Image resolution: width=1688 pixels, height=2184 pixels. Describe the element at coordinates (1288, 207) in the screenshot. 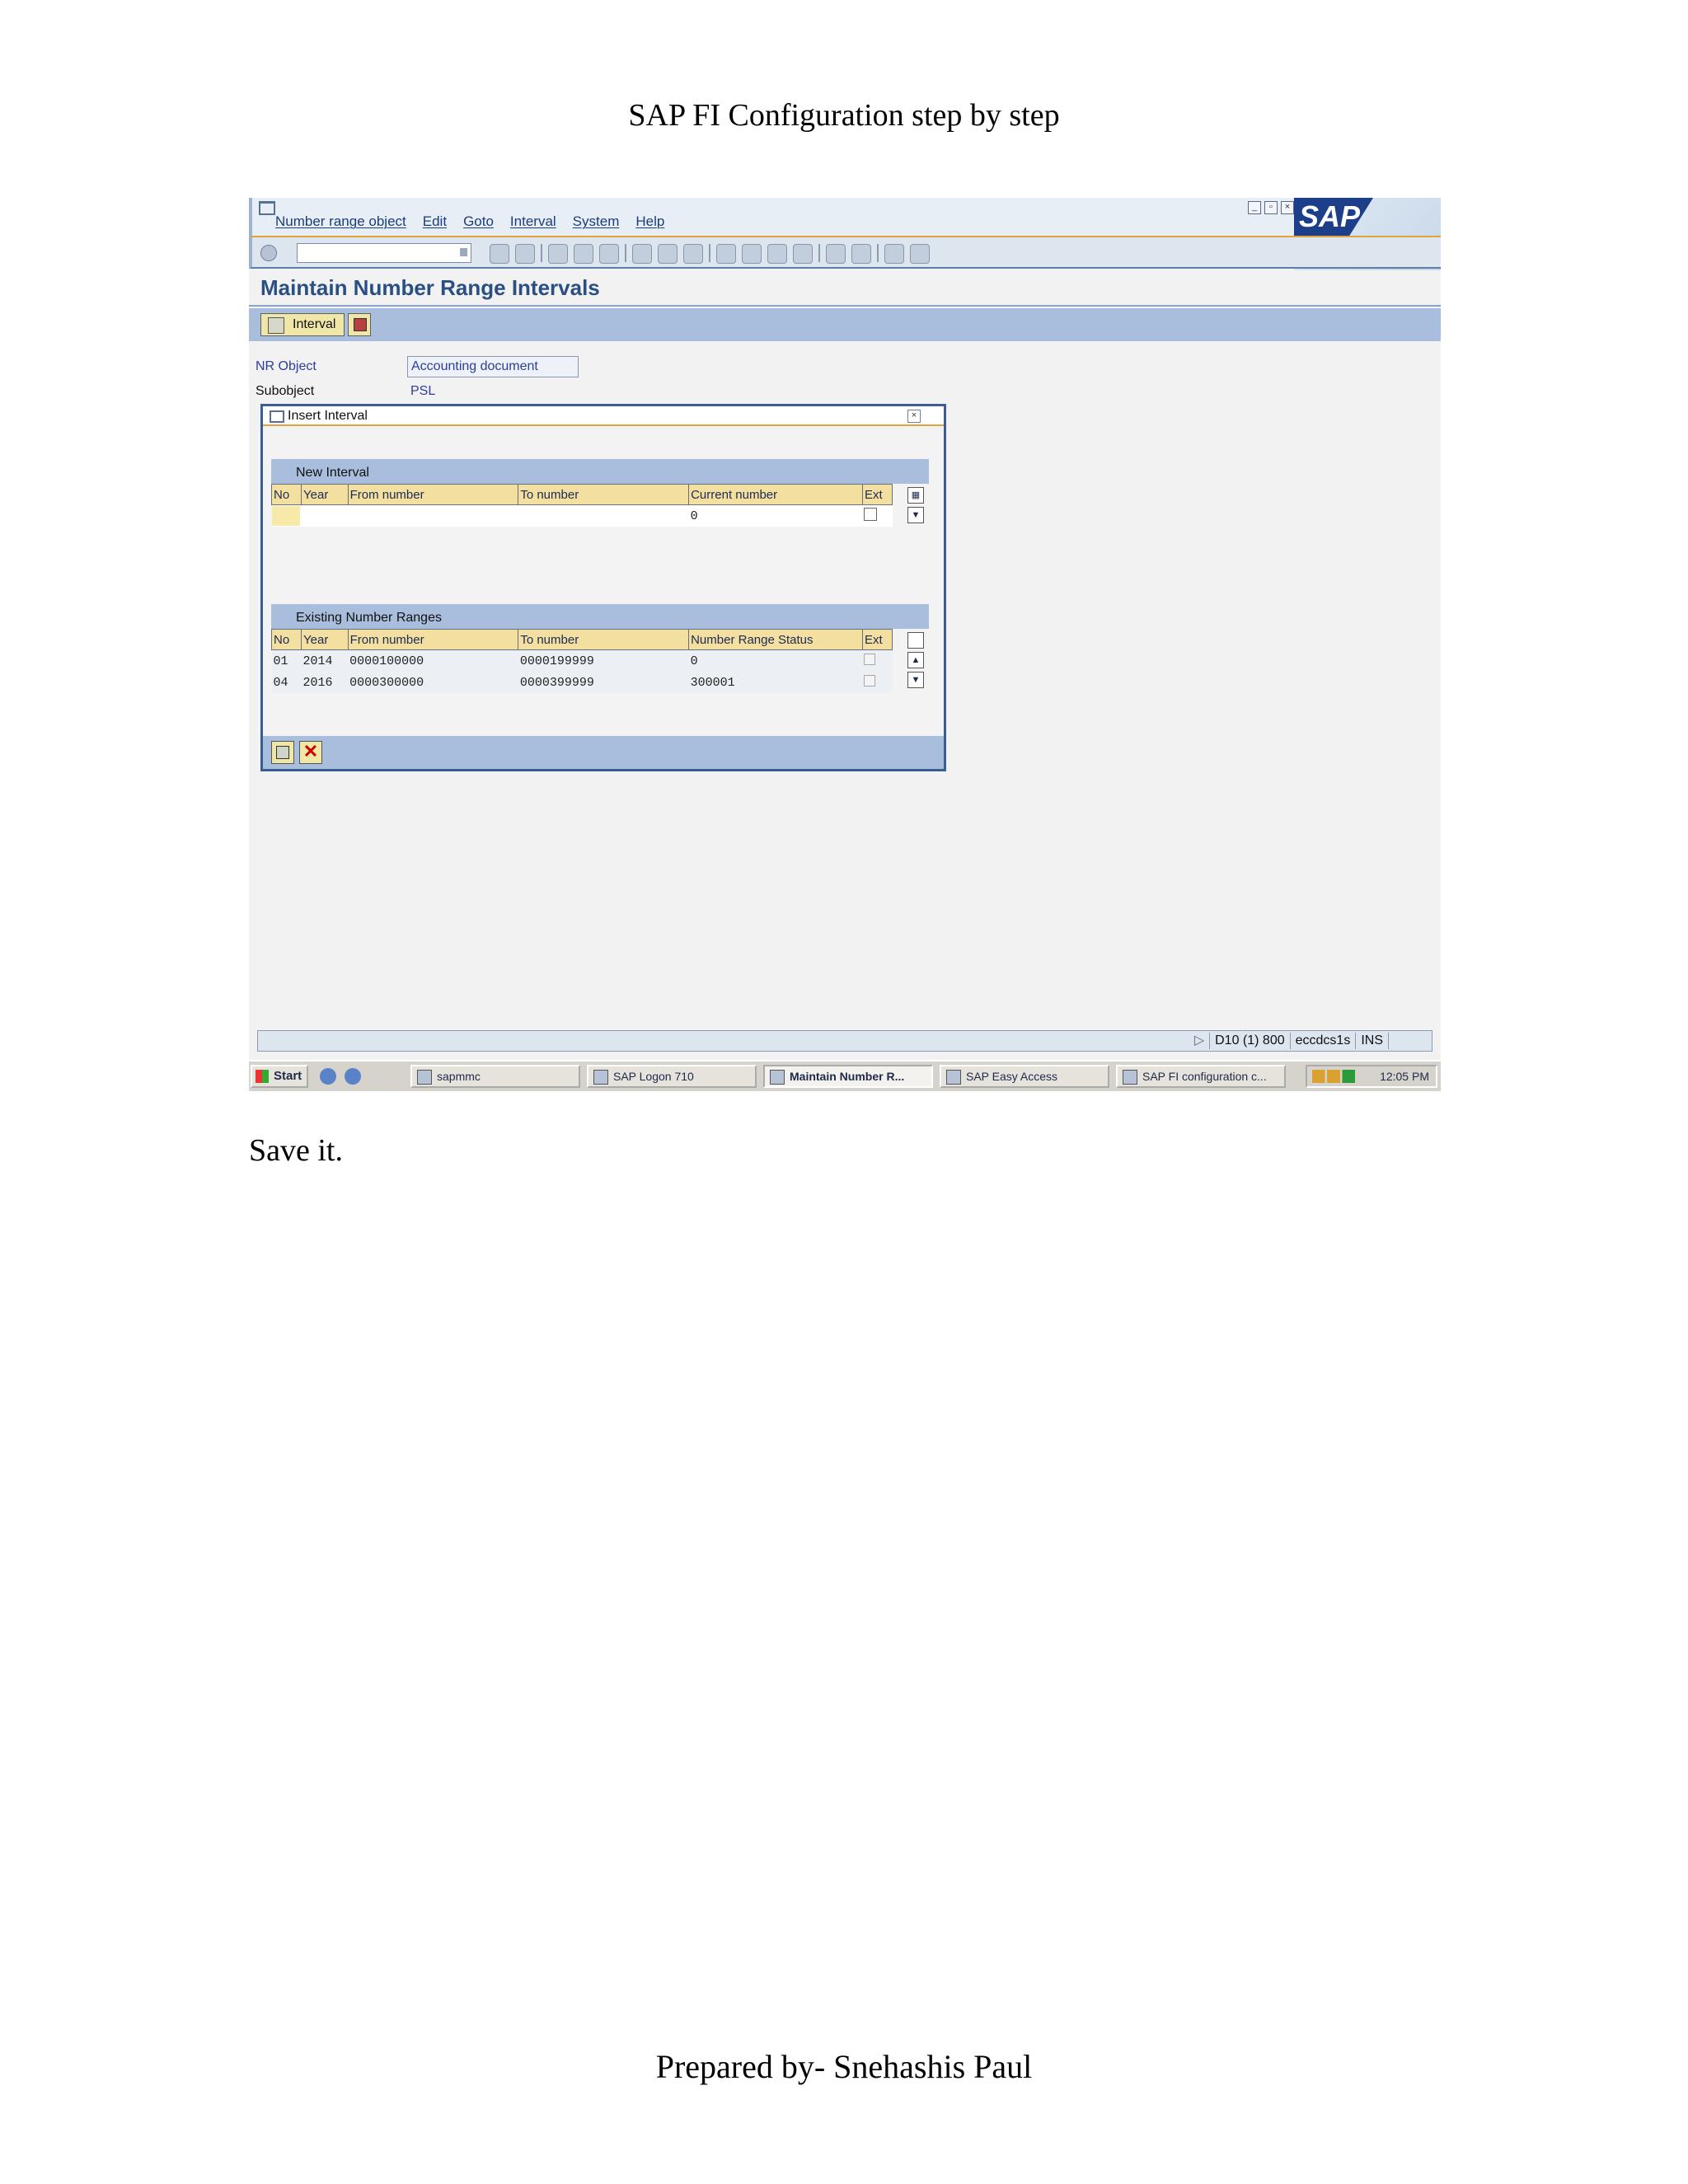

I see `close-icon: ×` at that location.